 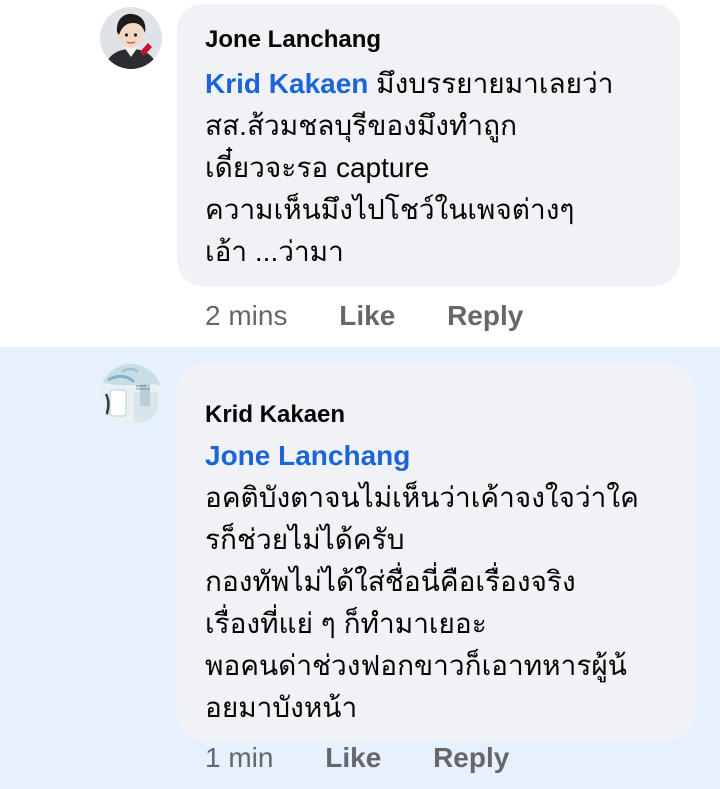 I want to click on comment-author: Krid Kakaen, so click(x=275, y=415).